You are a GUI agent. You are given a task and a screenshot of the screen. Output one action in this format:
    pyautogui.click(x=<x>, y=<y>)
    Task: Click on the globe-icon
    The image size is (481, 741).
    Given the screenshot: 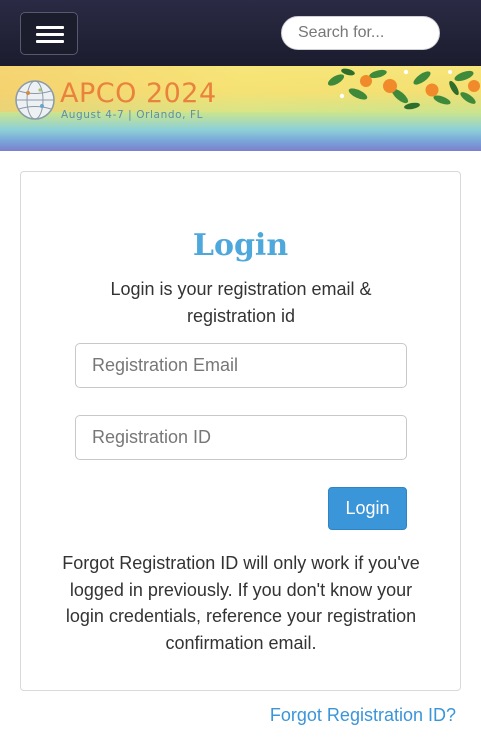 What is the action you would take?
    pyautogui.click(x=35, y=100)
    